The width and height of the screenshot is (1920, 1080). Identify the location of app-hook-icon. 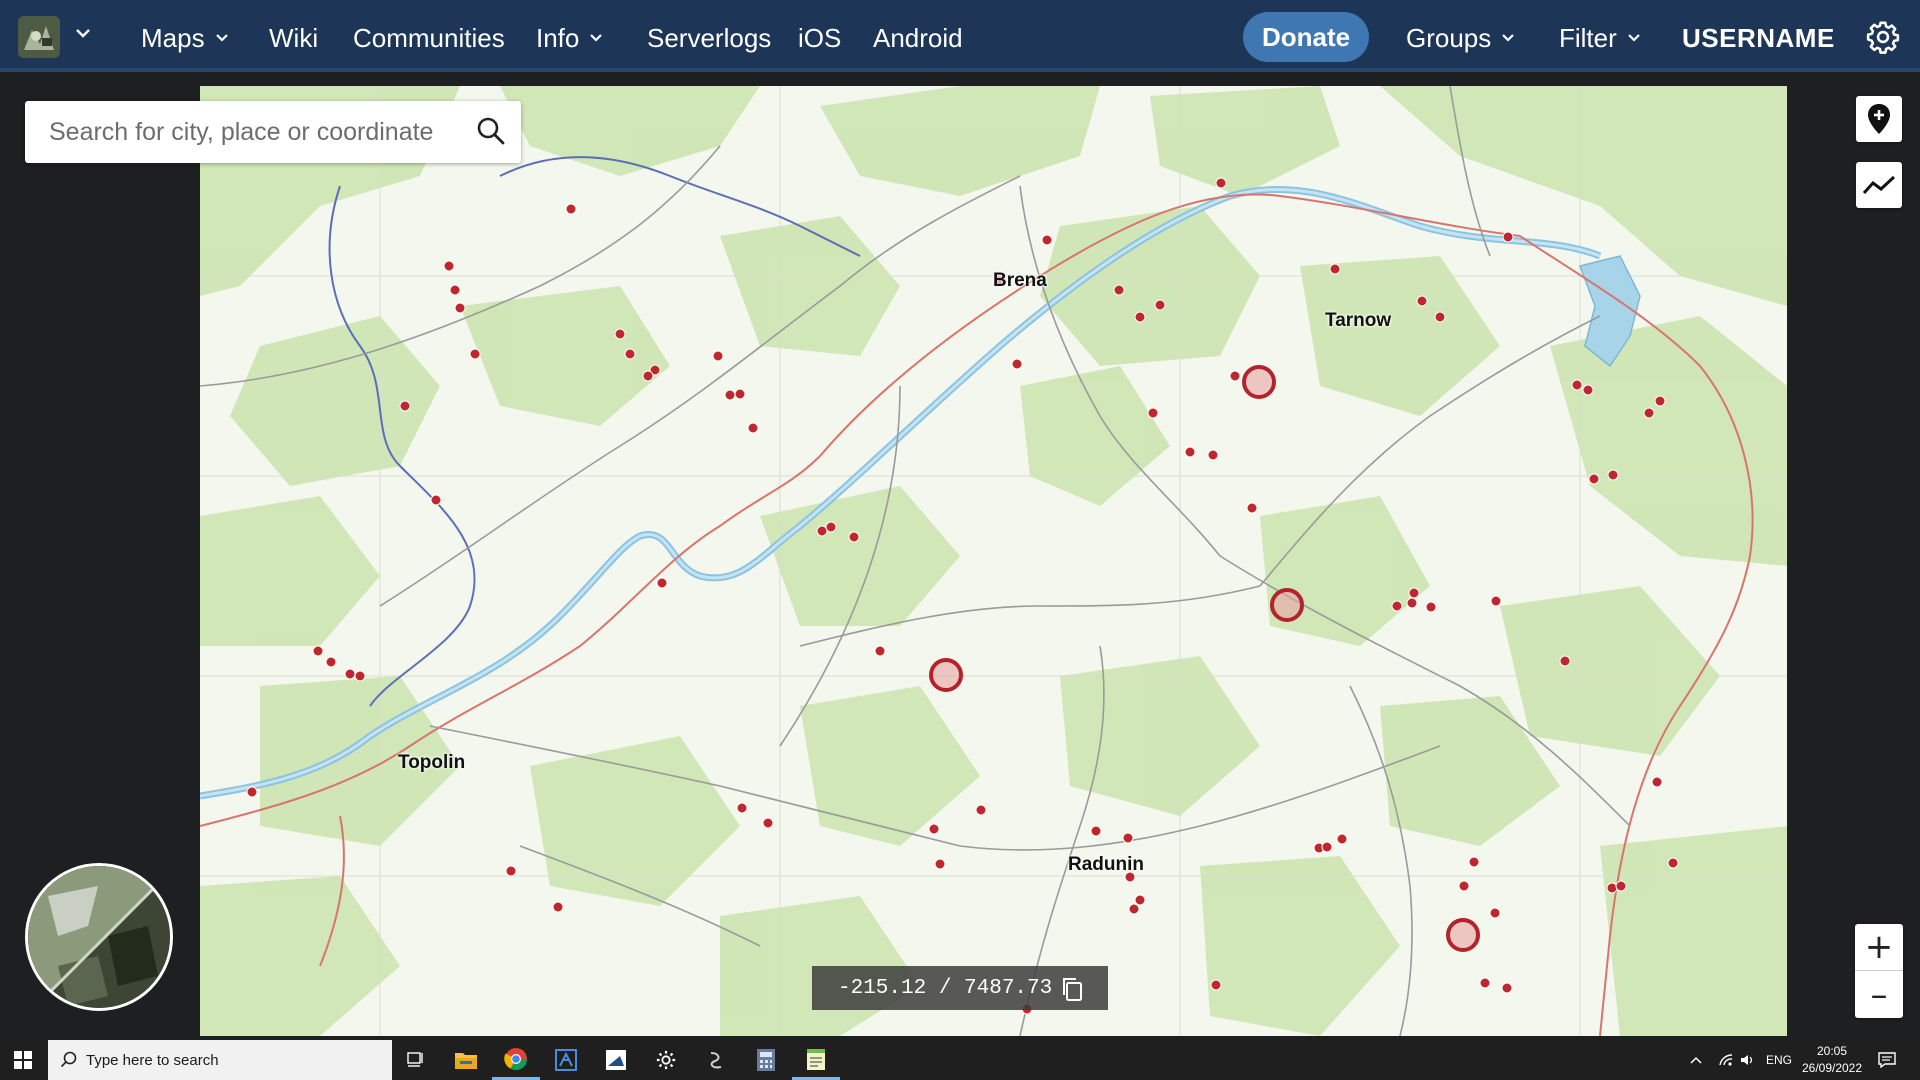
(716, 1060).